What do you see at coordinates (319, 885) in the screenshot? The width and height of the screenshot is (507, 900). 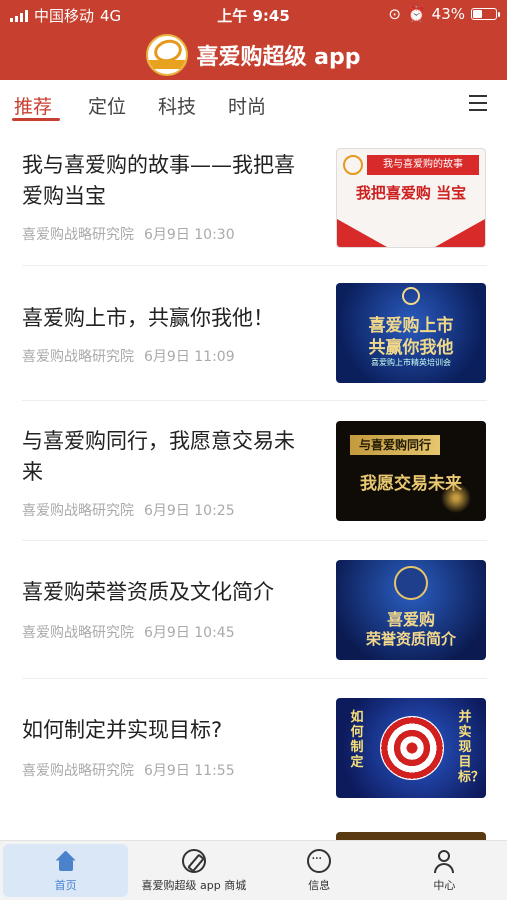 I see `nav-label: 信息` at bounding box center [319, 885].